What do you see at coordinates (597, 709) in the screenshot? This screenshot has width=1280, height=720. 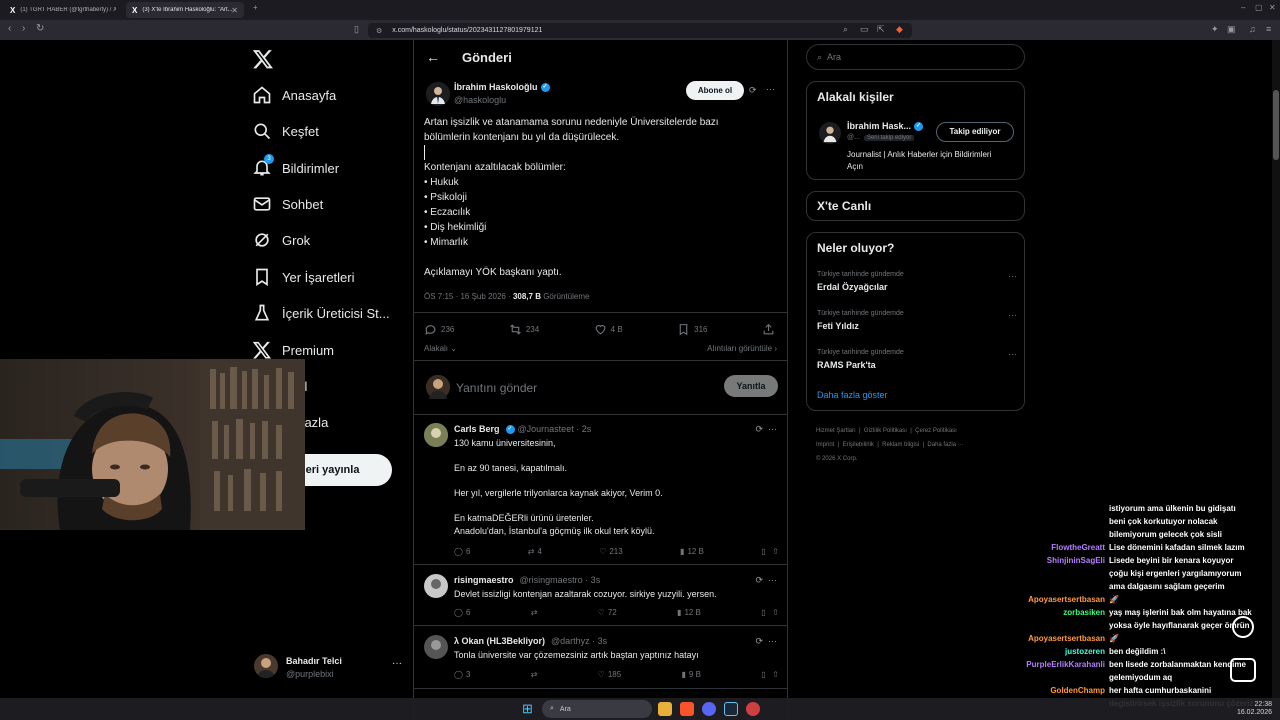 I see `taskbar-search: ⌕ Ara` at bounding box center [597, 709].